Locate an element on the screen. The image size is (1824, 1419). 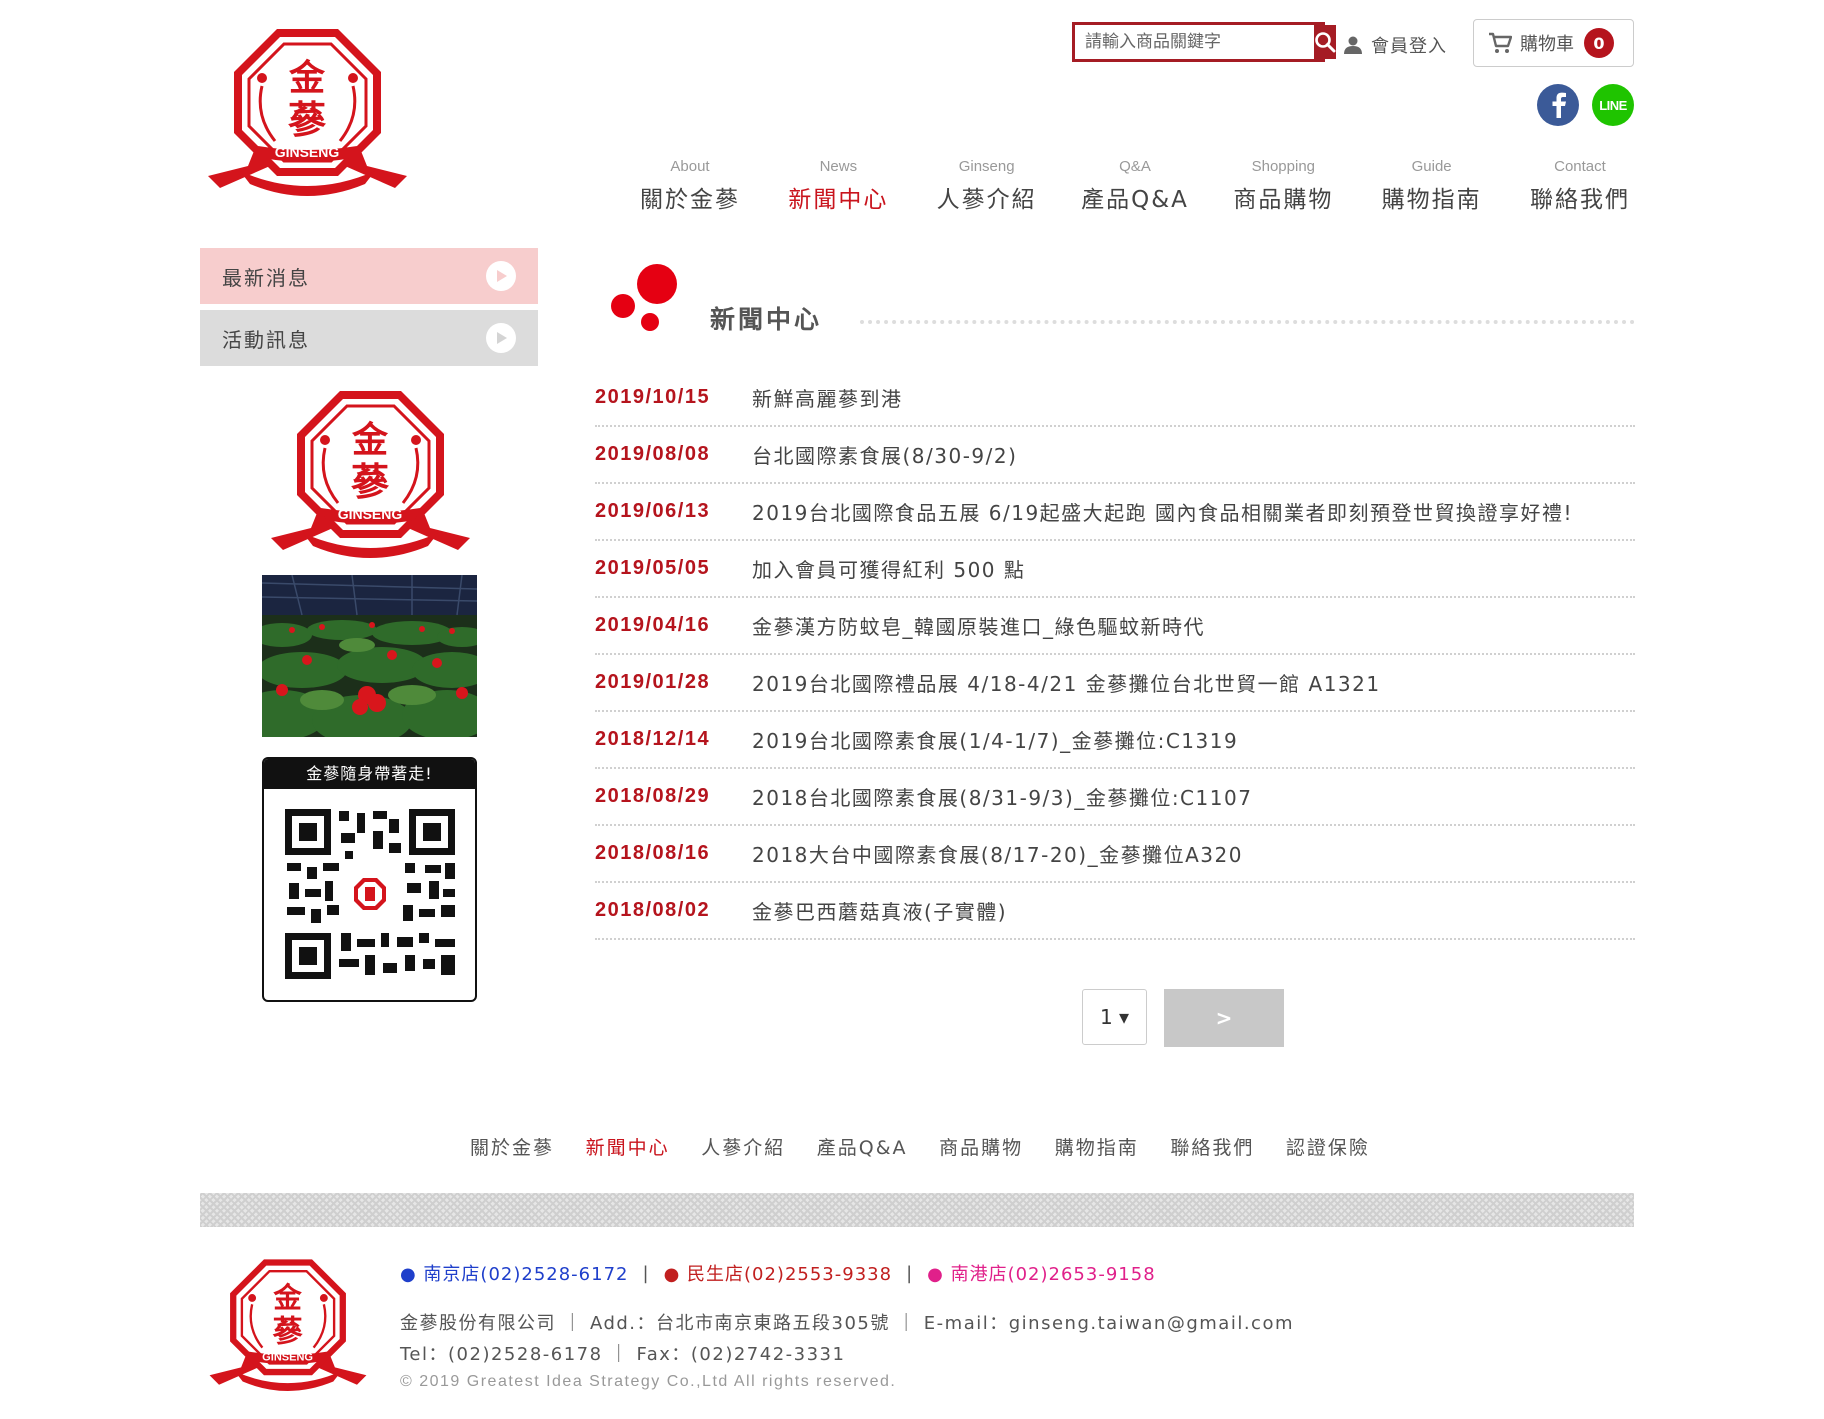
qr-code-image is located at coordinates (369, 894).